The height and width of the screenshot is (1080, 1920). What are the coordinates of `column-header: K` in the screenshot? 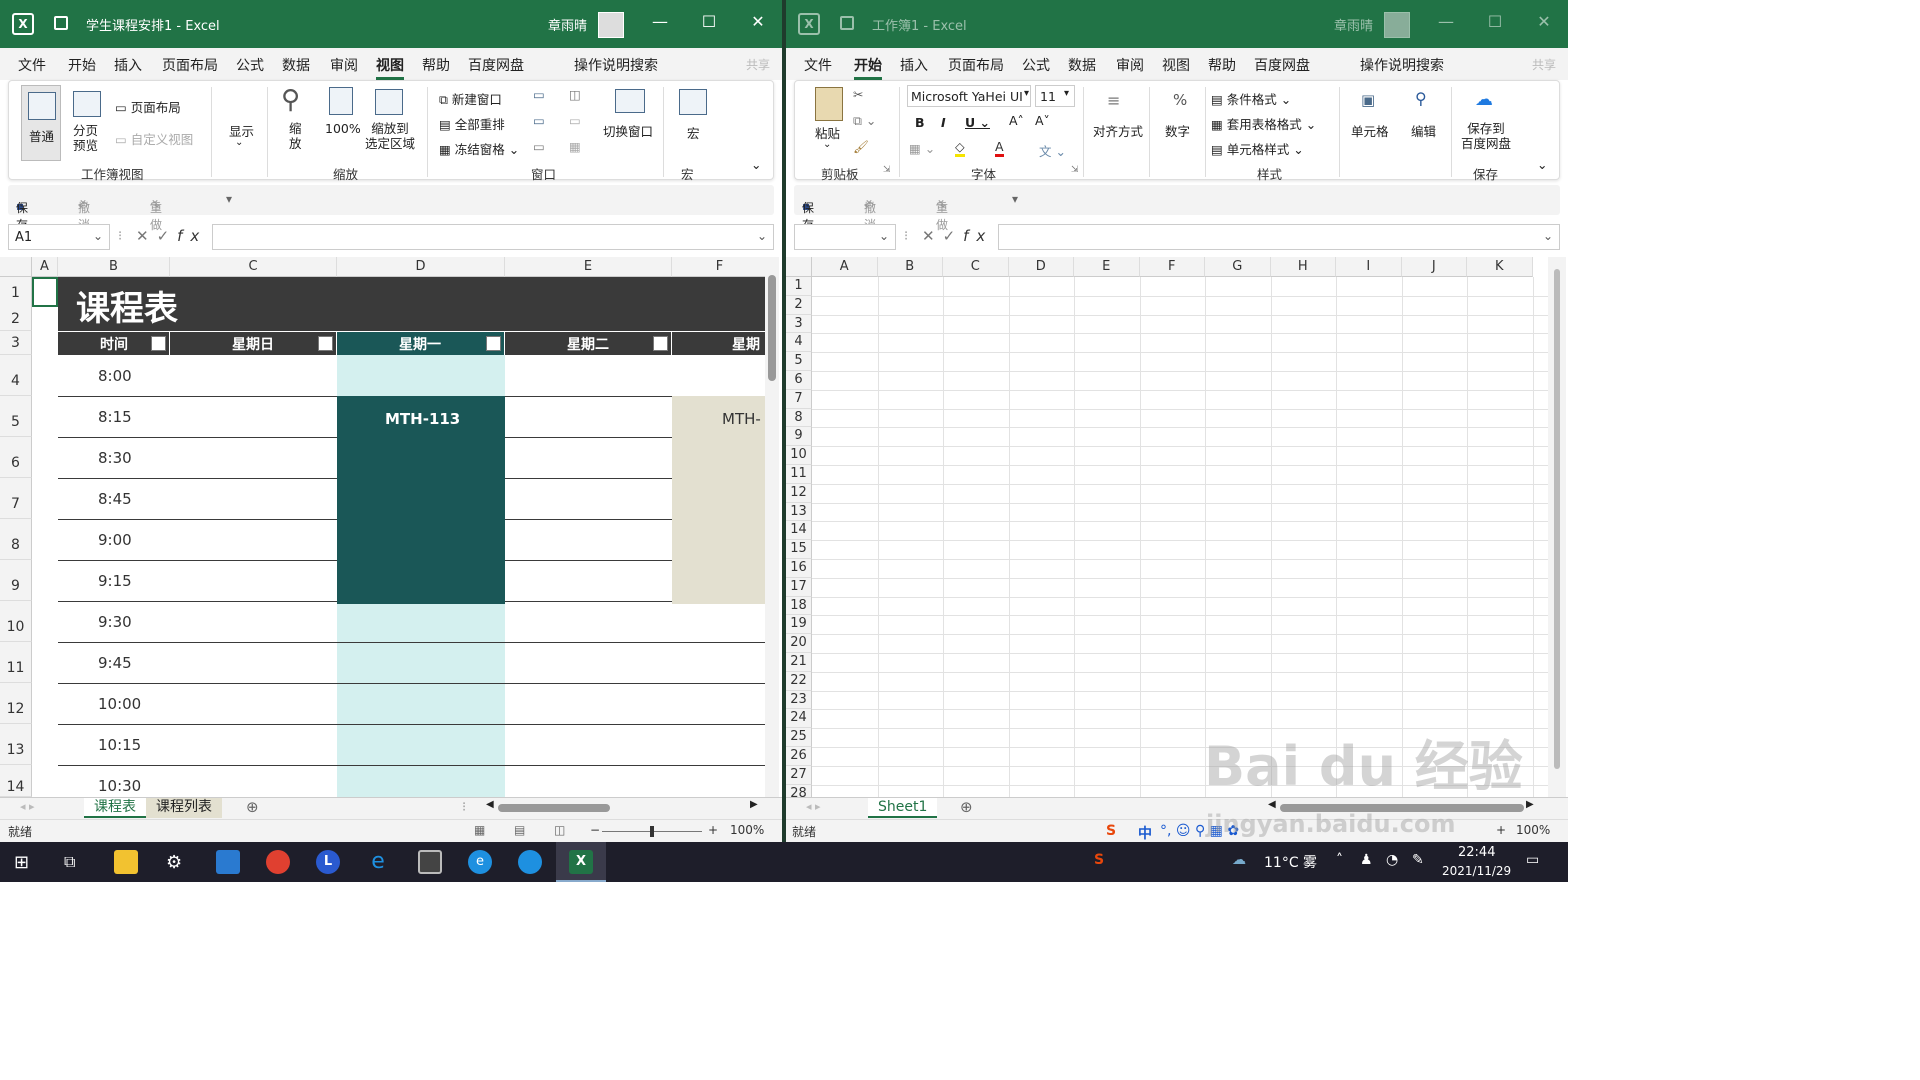 It's located at (1500, 267).